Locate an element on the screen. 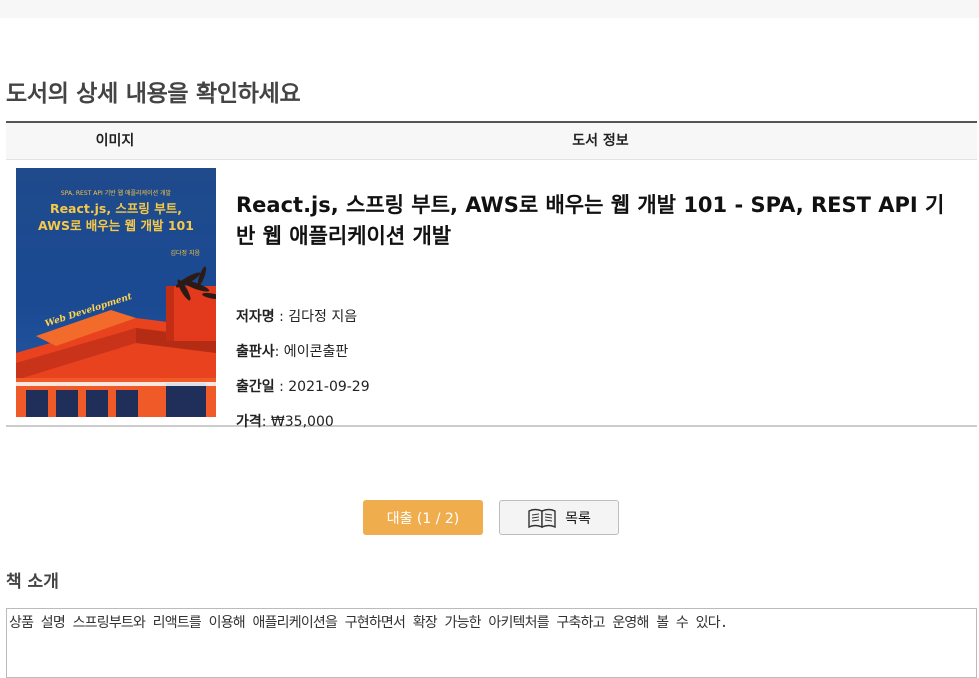 The width and height of the screenshot is (979, 678). cover-title-line2: AWS로 배우는 웹 개발 101 is located at coordinates (116, 225).